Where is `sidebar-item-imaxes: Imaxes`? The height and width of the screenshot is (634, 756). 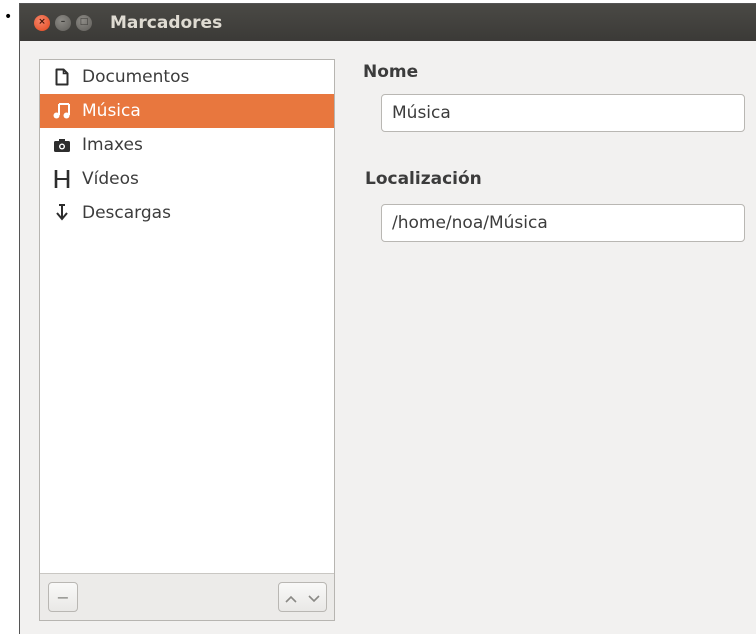 sidebar-item-imaxes: Imaxes is located at coordinates (187, 145).